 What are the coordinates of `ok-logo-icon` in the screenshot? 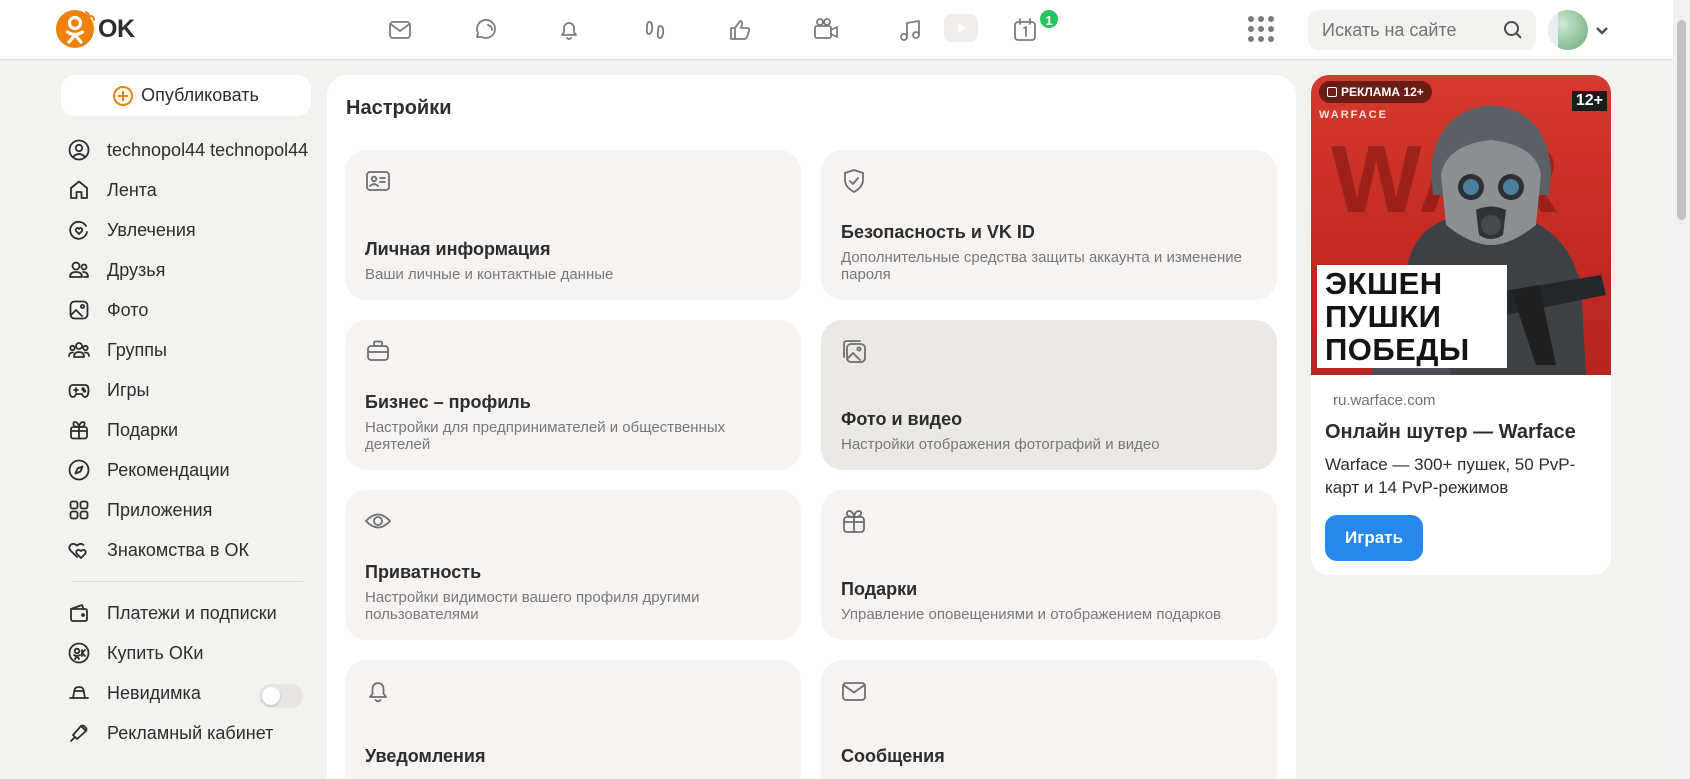 It's located at (75, 29).